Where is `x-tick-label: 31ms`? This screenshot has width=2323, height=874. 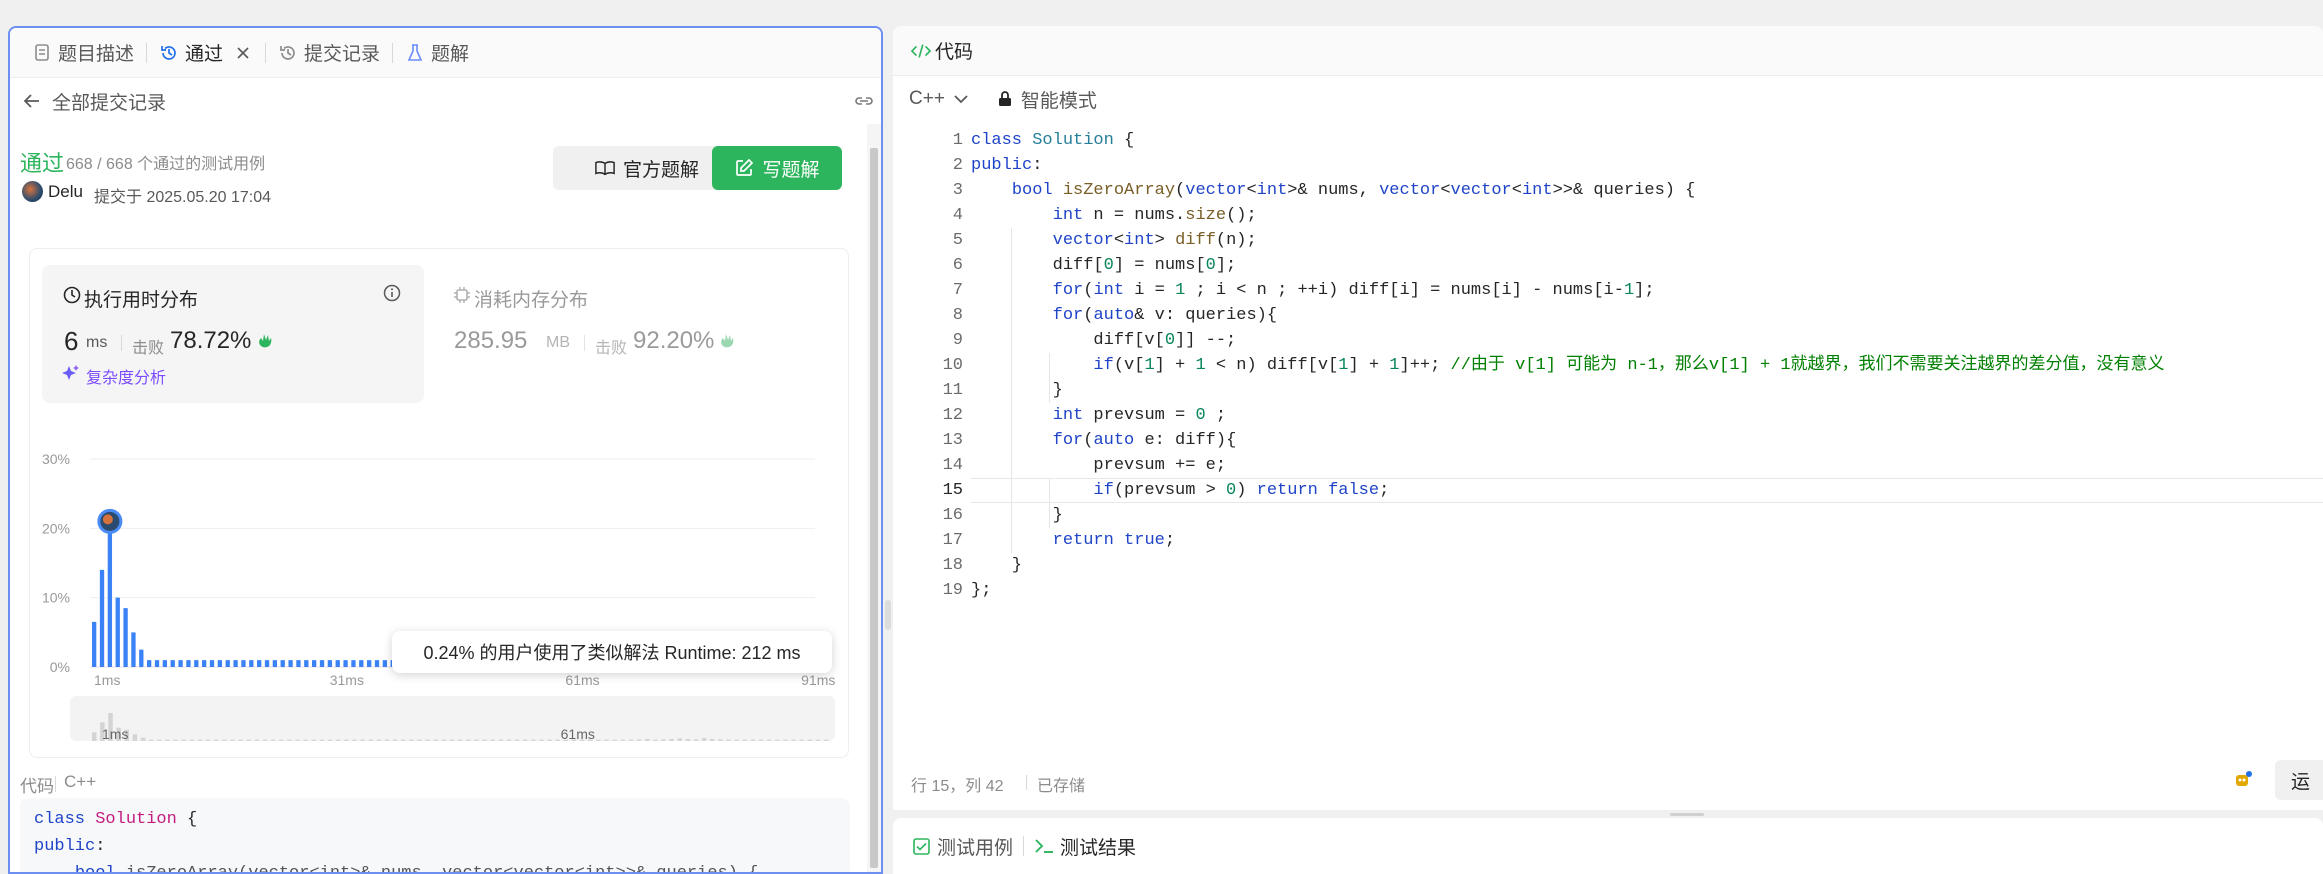
x-tick-label: 31ms is located at coordinates (347, 680).